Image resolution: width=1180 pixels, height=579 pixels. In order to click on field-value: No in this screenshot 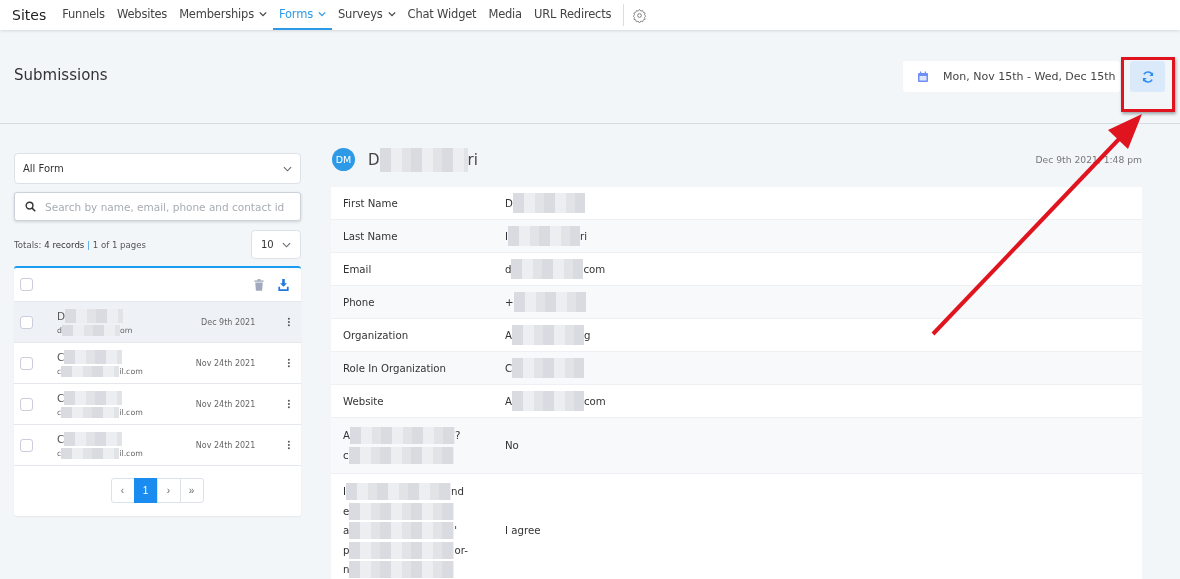, I will do `click(512, 446)`.